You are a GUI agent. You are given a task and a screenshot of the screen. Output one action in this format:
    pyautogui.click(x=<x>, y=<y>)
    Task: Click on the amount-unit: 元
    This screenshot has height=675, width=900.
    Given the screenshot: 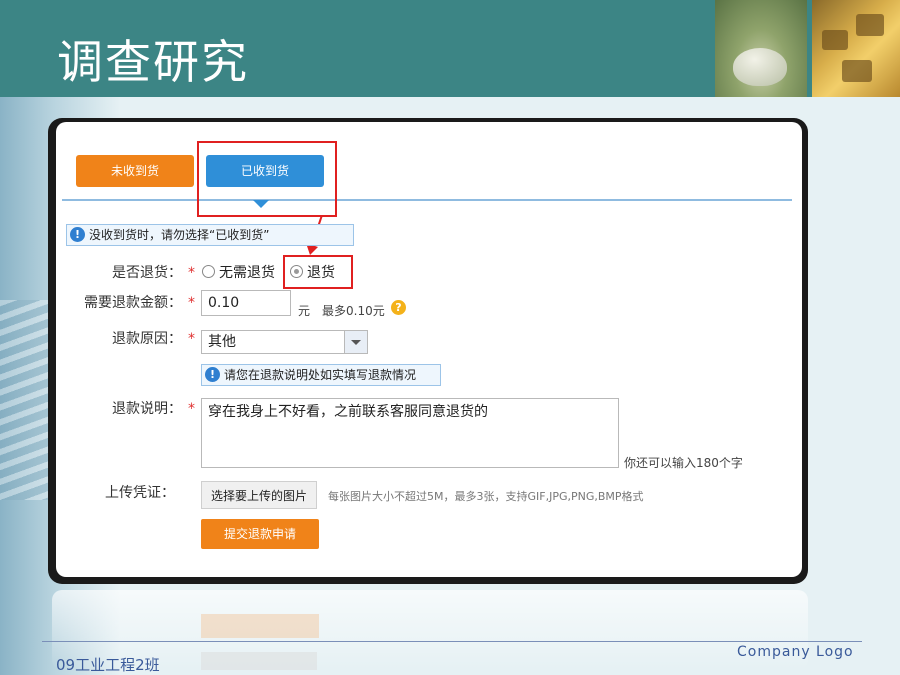 What is the action you would take?
    pyautogui.click(x=304, y=311)
    